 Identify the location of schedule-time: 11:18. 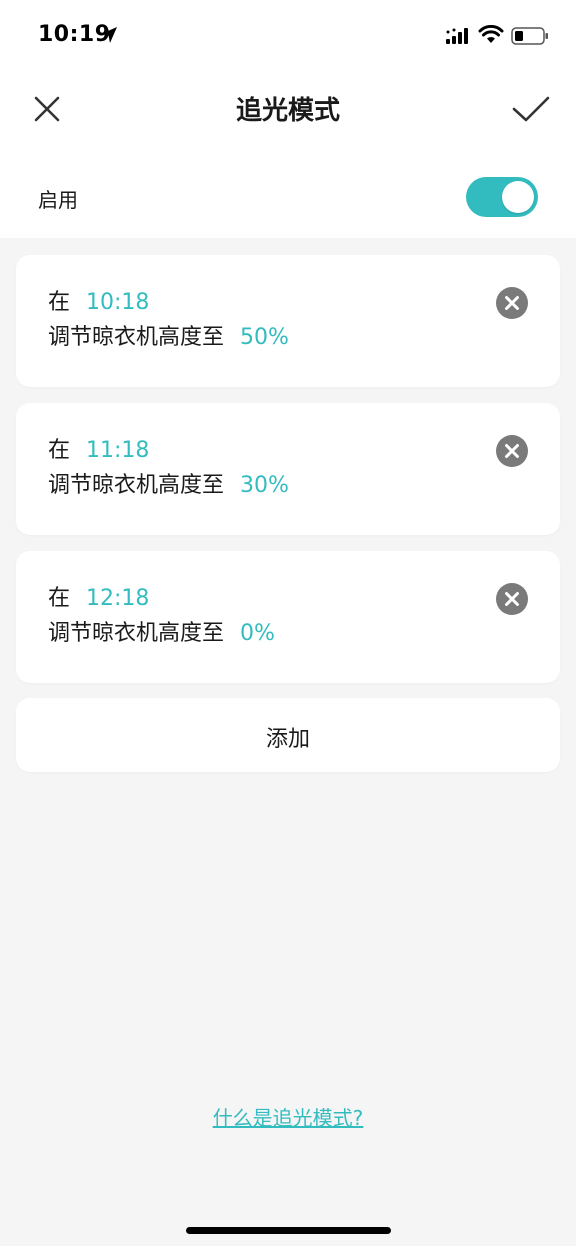
(117, 450).